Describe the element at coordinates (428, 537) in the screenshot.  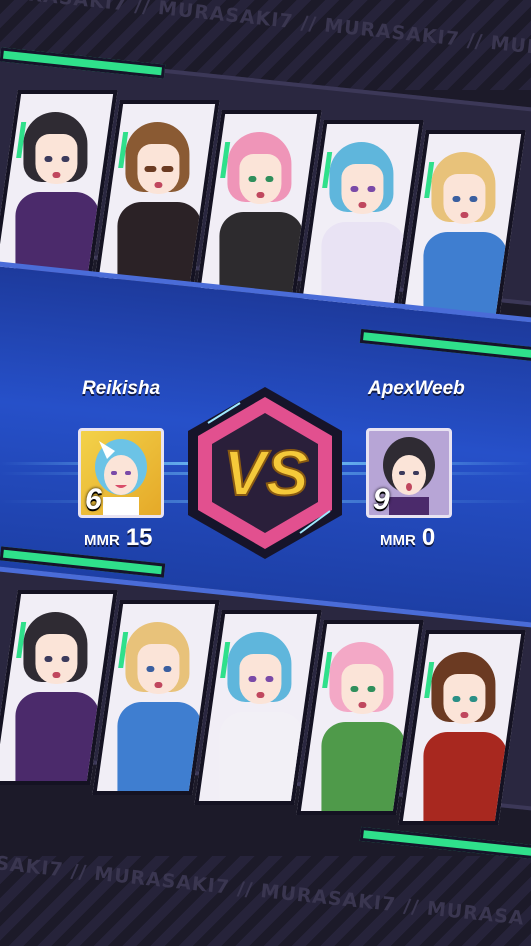
I see `mmr-value: 0` at that location.